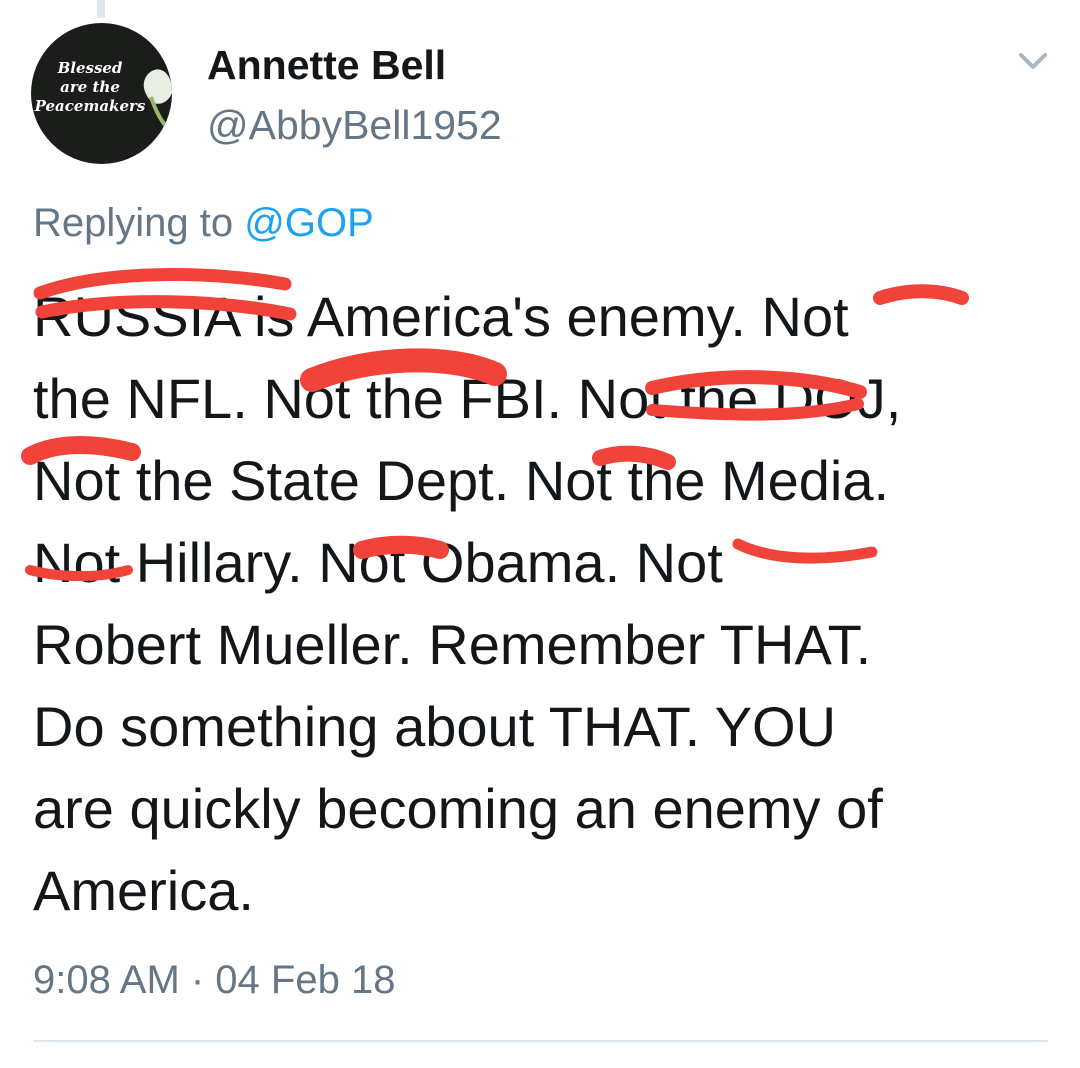 The height and width of the screenshot is (1068, 1080). I want to click on tweet-timestamp: 9:08 AM · 04 Feb 18, so click(214, 980).